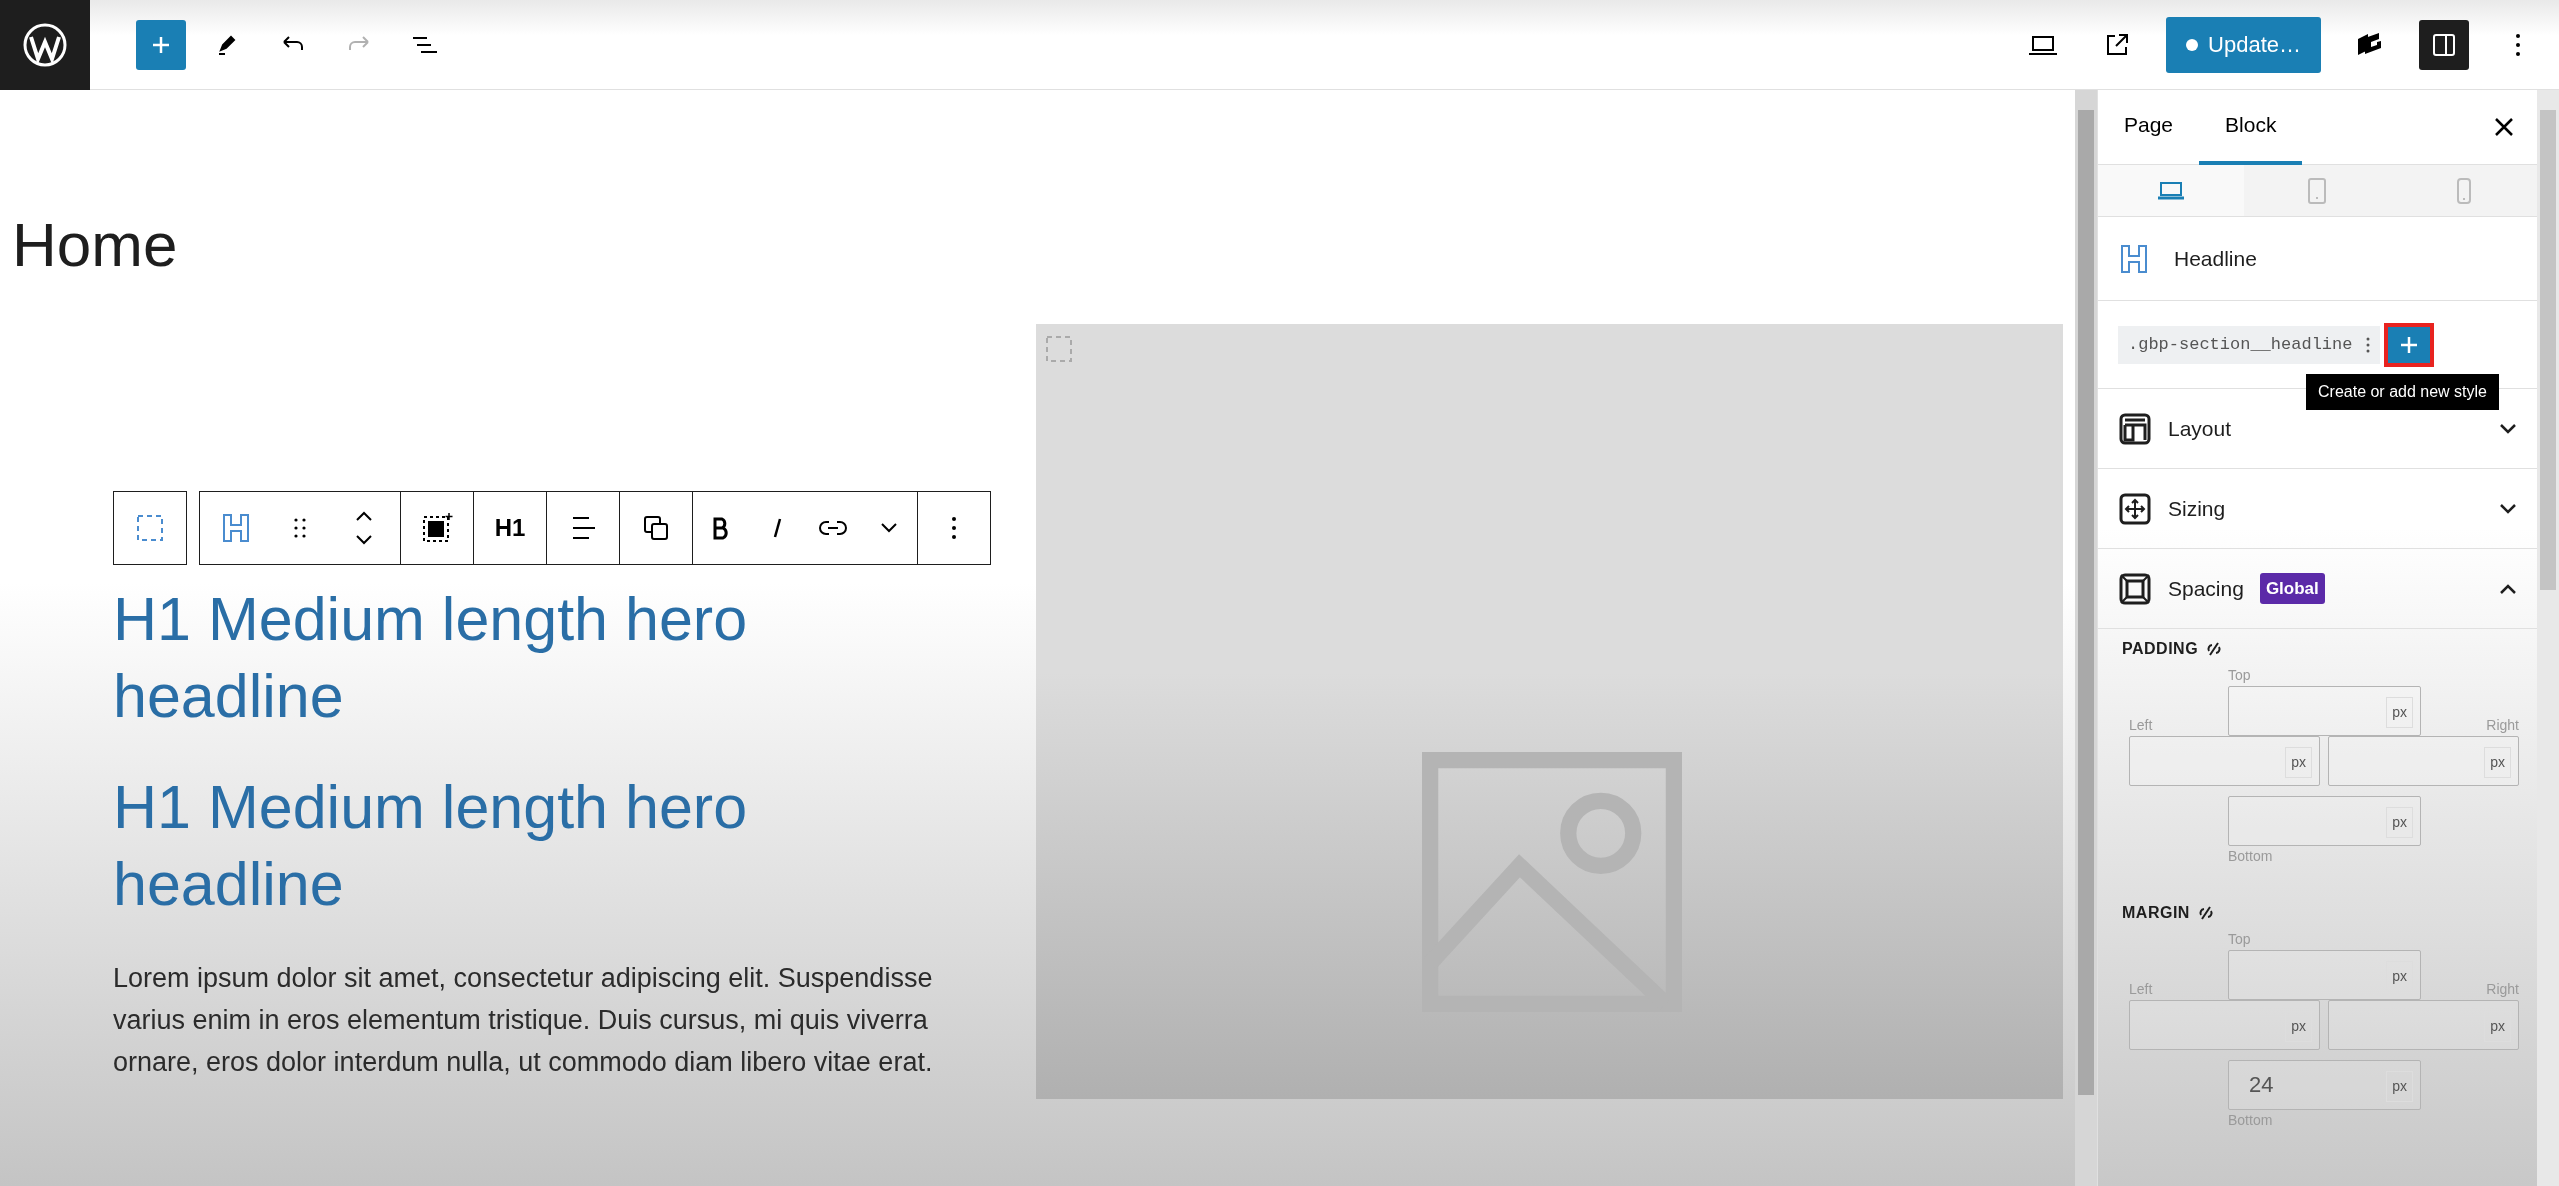 The image size is (2559, 1186). I want to click on container-icon, so click(437, 527).